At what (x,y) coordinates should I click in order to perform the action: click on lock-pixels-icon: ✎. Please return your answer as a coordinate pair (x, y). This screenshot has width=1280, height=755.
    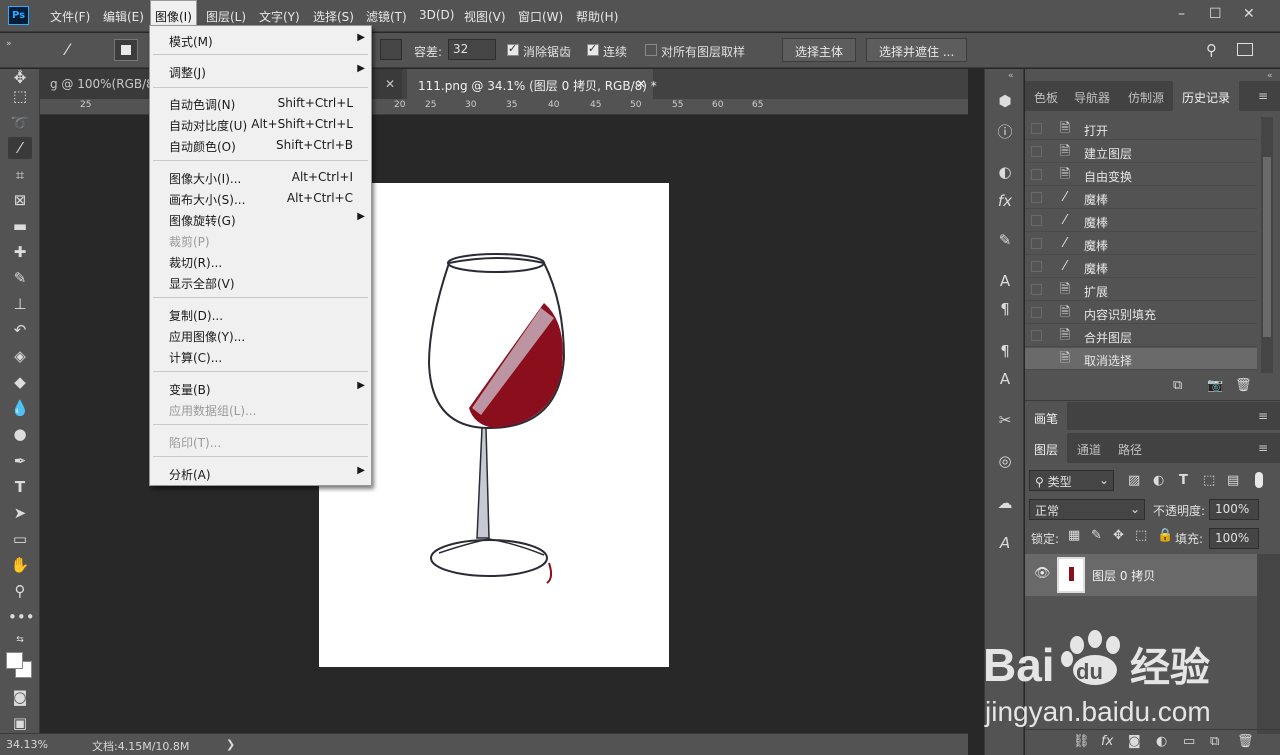
    Looking at the image, I should click on (1096, 535).